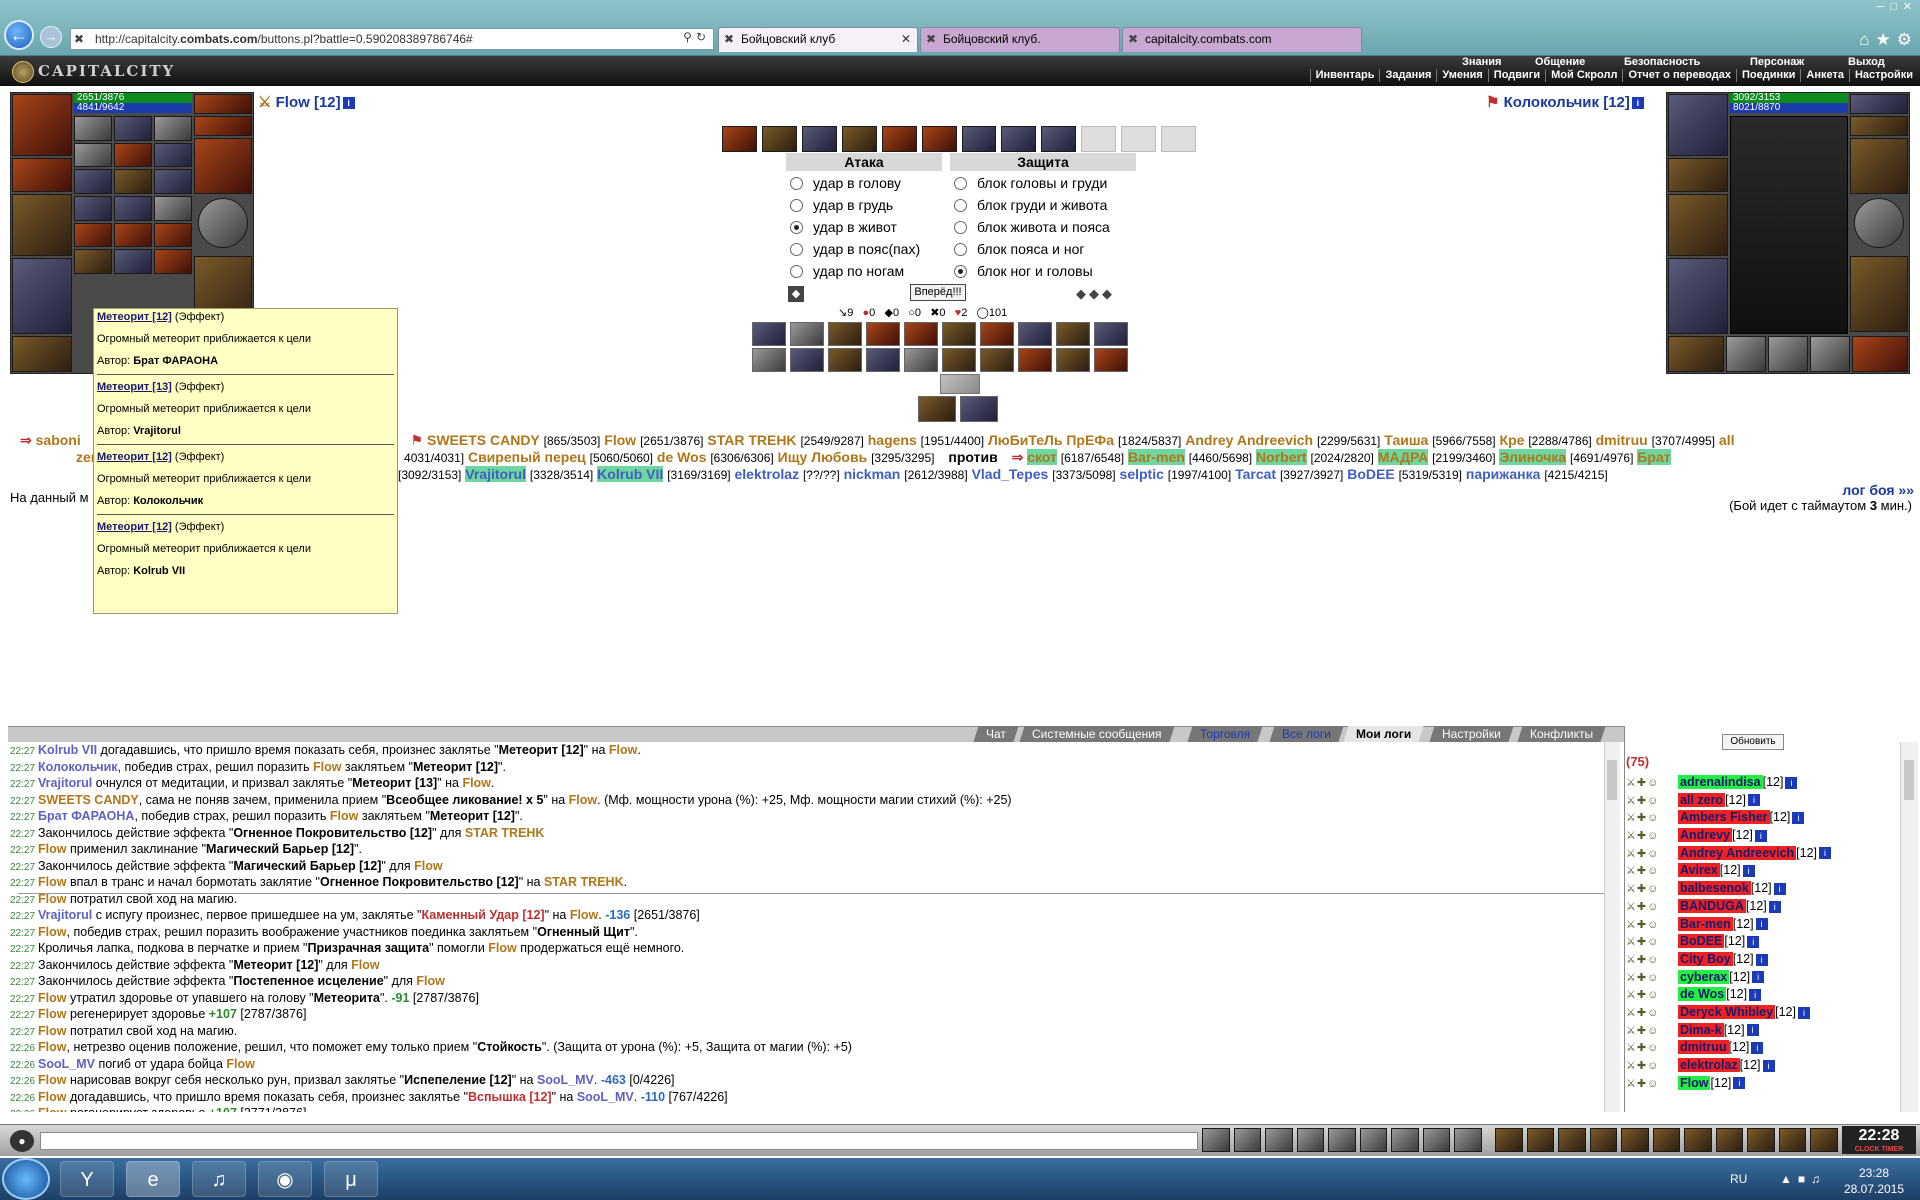 The height and width of the screenshot is (1200, 1920). Describe the element at coordinates (1703, 1047) in the screenshot. I see `user-name: dmitruu` at that location.